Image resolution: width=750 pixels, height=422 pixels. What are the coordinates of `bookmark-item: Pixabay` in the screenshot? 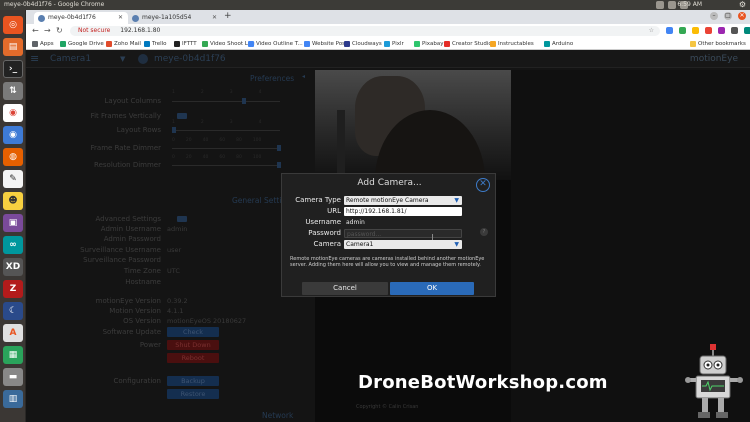 It's located at (428, 44).